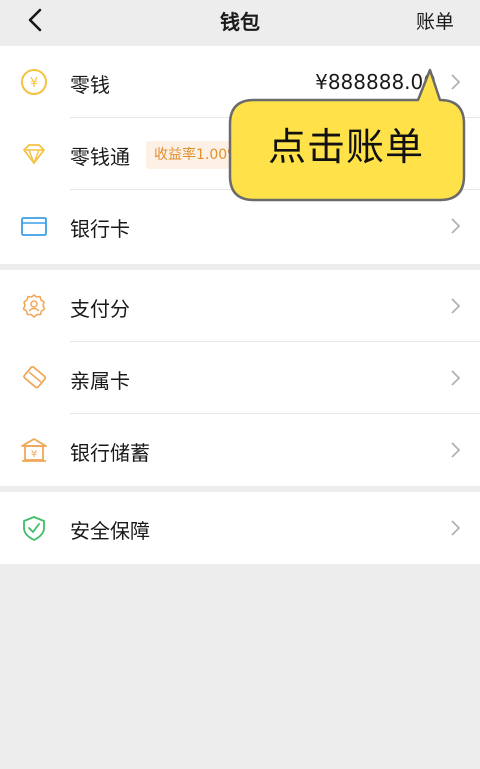 Image resolution: width=480 pixels, height=769 pixels. Describe the element at coordinates (240, 306) in the screenshot. I see `list-item-pay-score: 支付分` at that location.